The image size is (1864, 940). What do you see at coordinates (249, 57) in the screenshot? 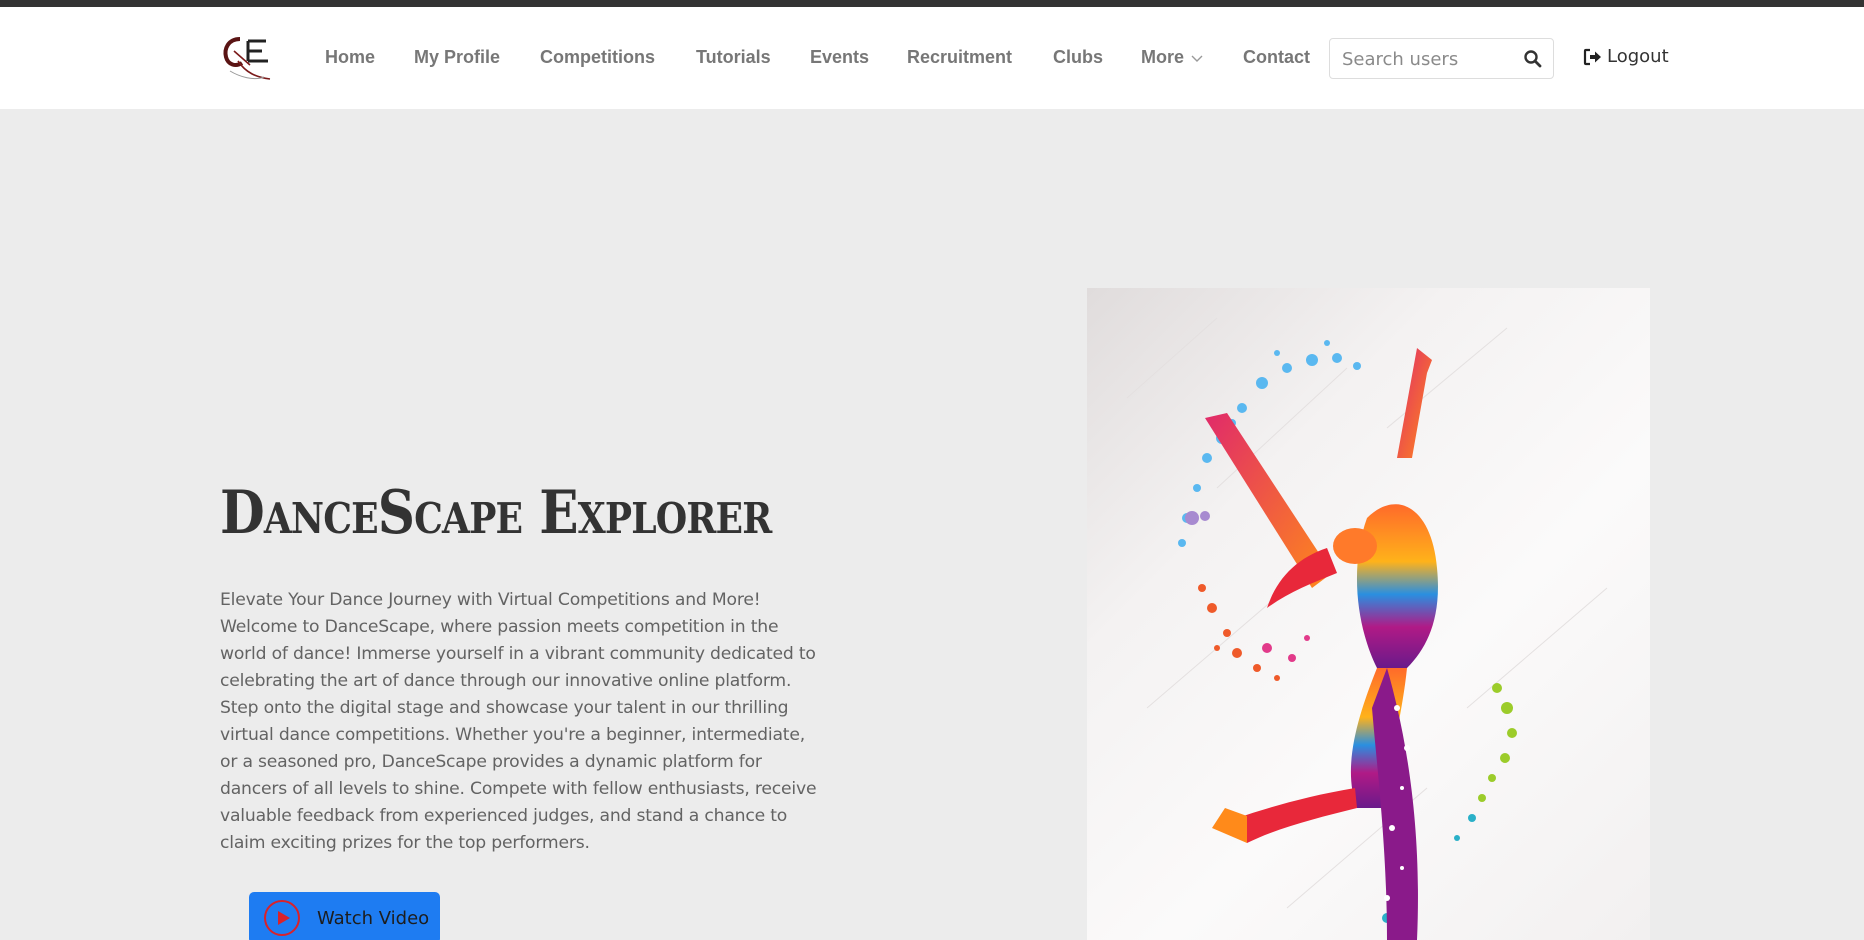
I see `site-logo` at bounding box center [249, 57].